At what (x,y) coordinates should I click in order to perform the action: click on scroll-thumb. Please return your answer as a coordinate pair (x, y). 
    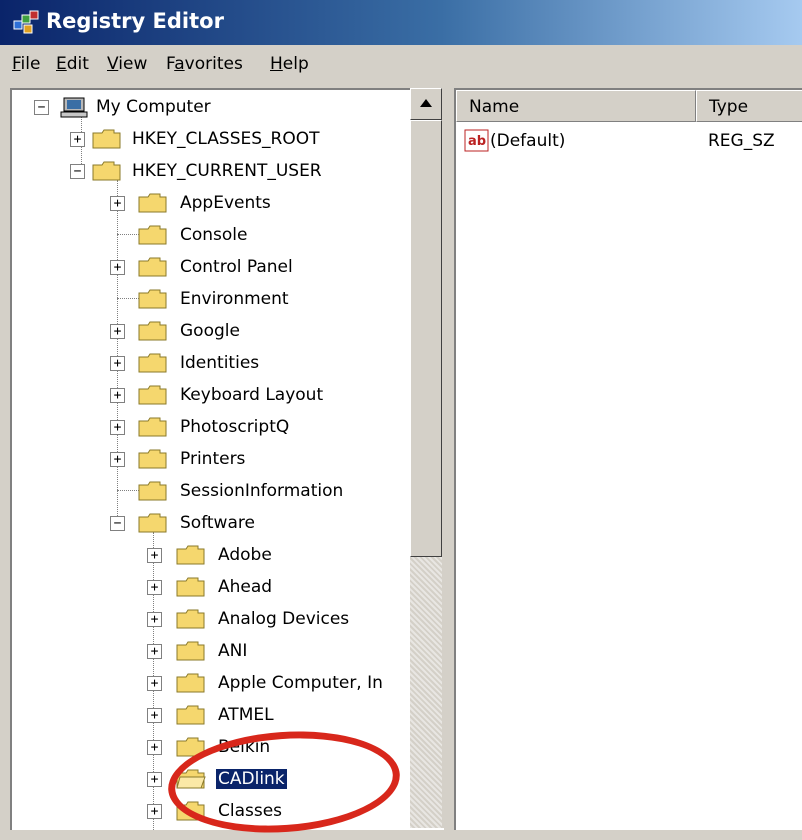
    Looking at the image, I should click on (426, 338).